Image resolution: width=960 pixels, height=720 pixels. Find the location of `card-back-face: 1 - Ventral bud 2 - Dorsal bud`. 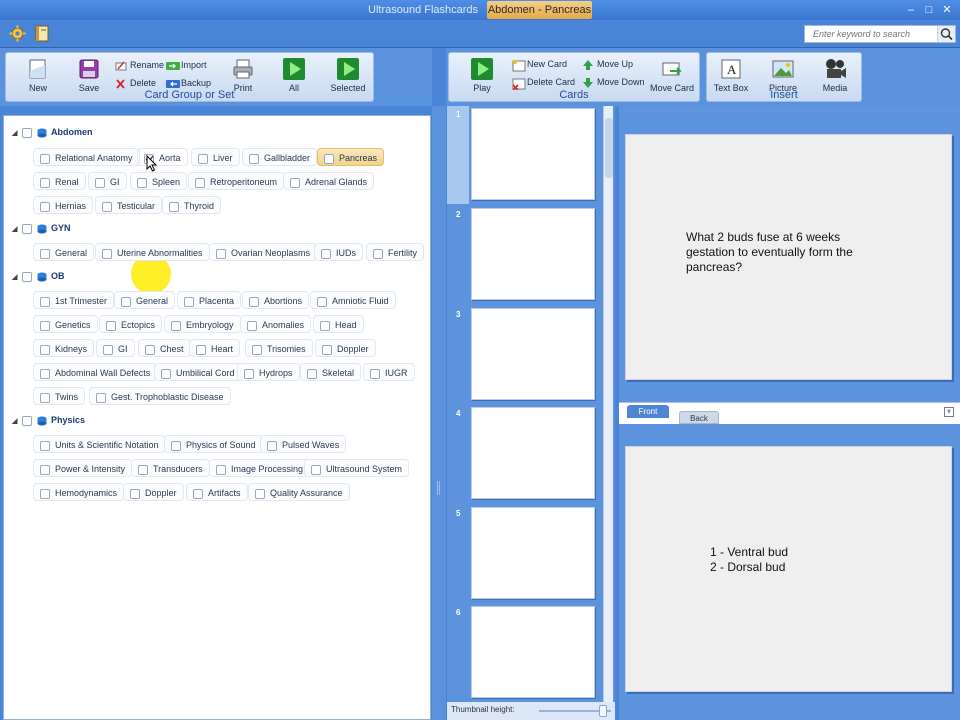

card-back-face: 1 - Ventral bud 2 - Dorsal bud is located at coordinates (788, 569).